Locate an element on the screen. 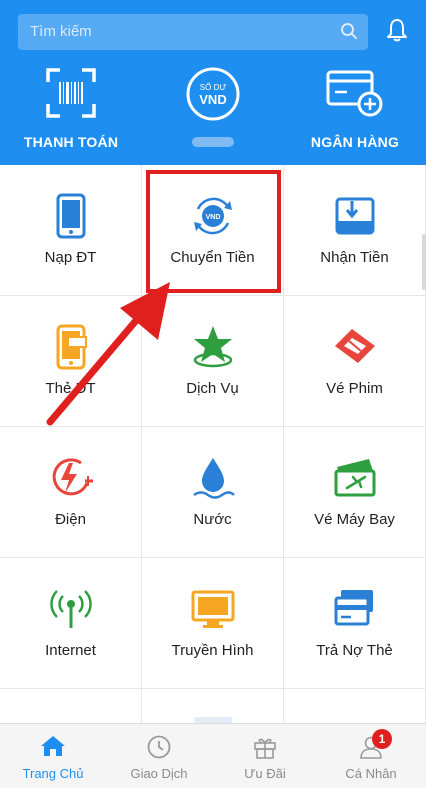 The width and height of the screenshot is (426, 788). quick-action-balance: SỐ DƯ VND is located at coordinates (213, 106).